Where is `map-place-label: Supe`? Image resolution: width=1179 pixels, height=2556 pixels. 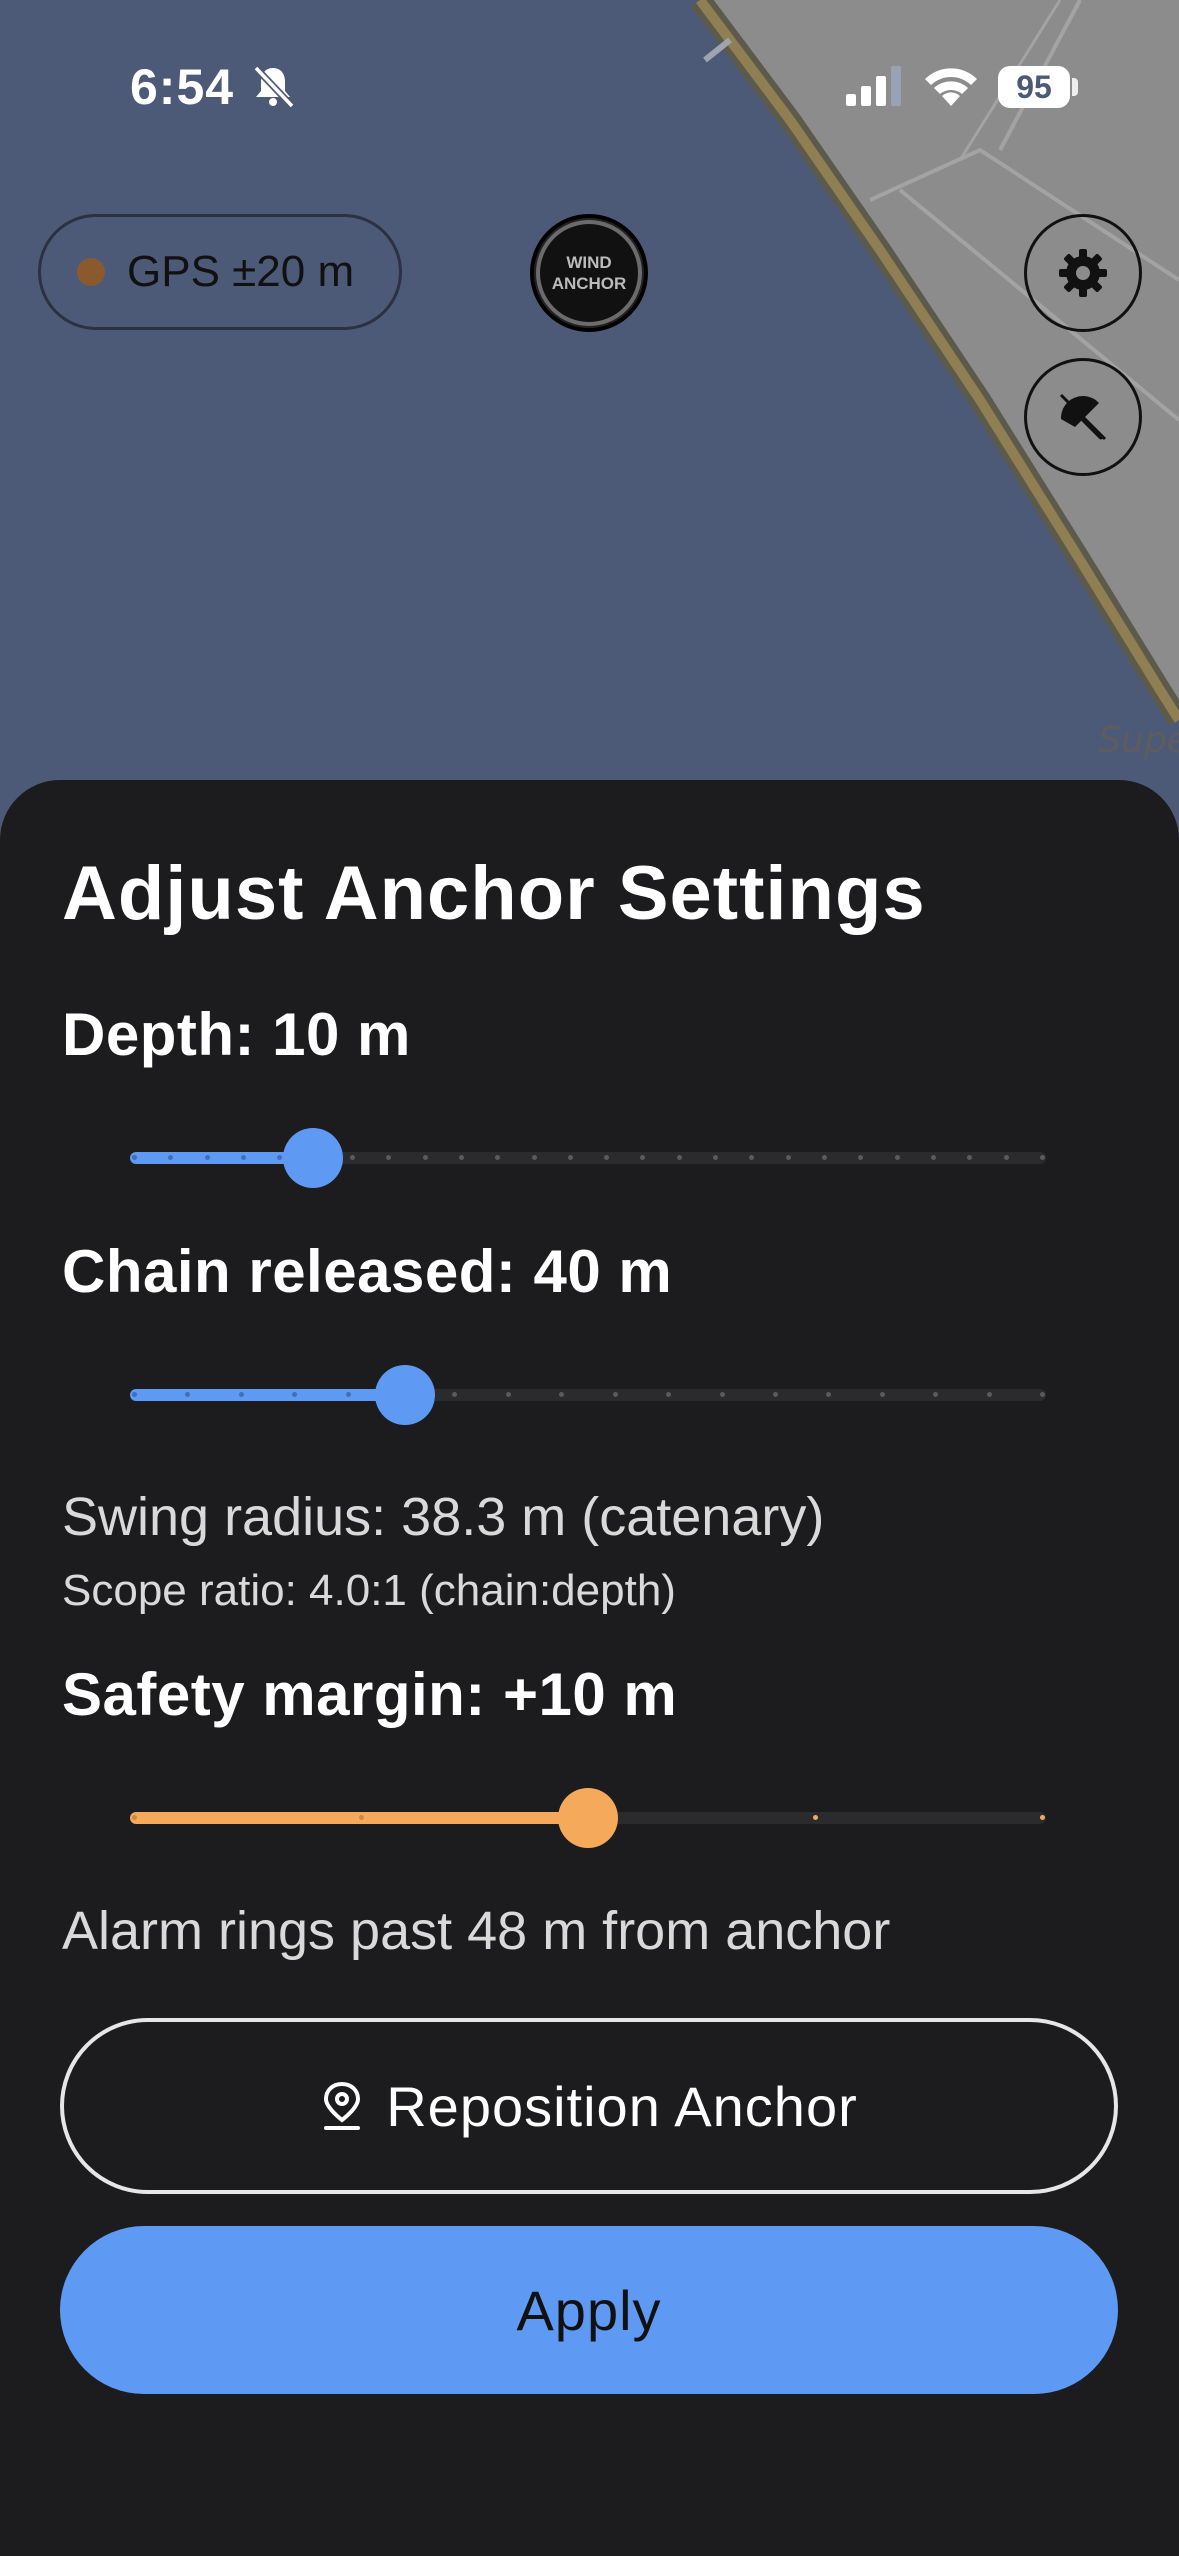 map-place-label: Supe is located at coordinates (1138, 740).